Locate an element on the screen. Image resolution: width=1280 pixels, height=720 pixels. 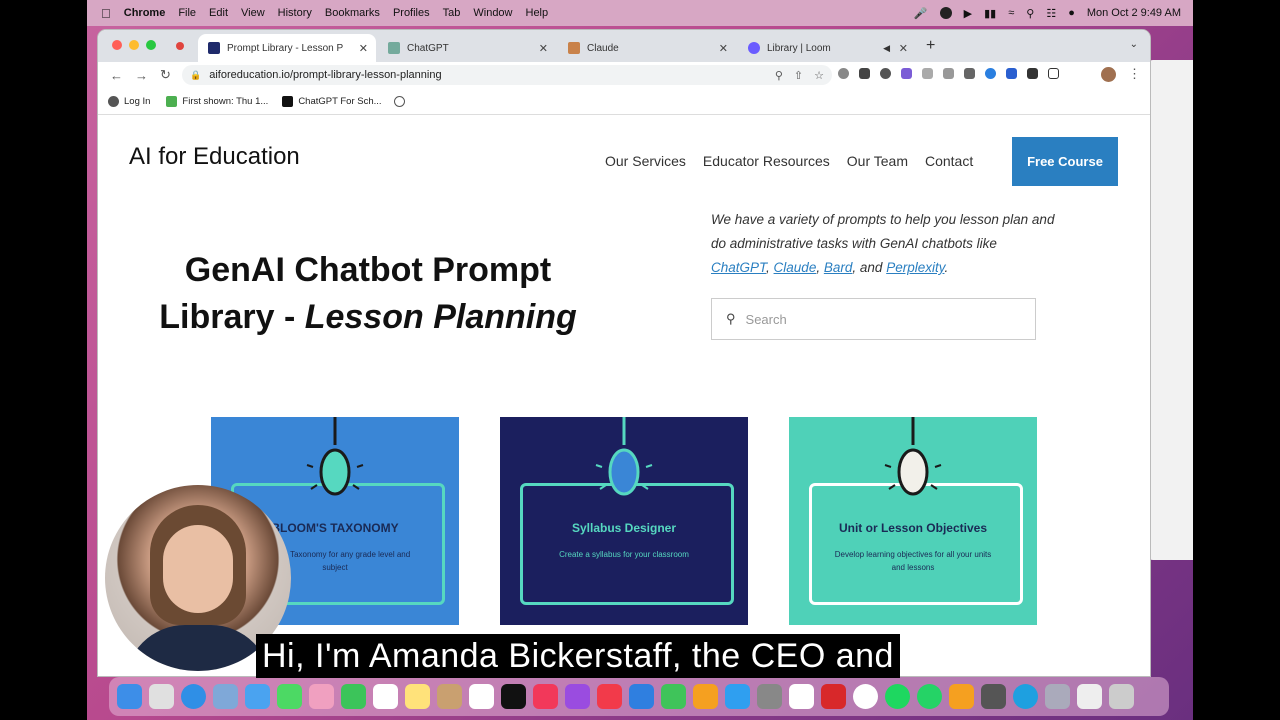
apple-tv-icon is located at coordinates (513, 696).